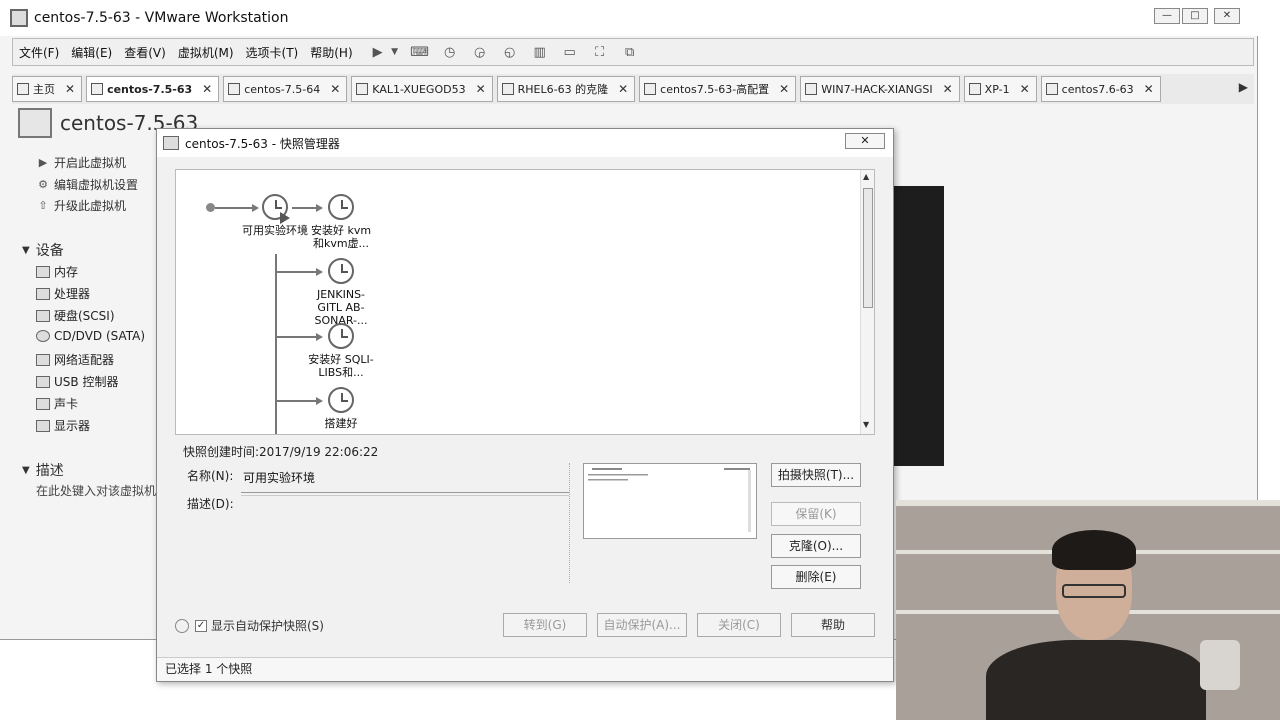  I want to click on show-thumbnail-icon: ▭, so click(570, 52).